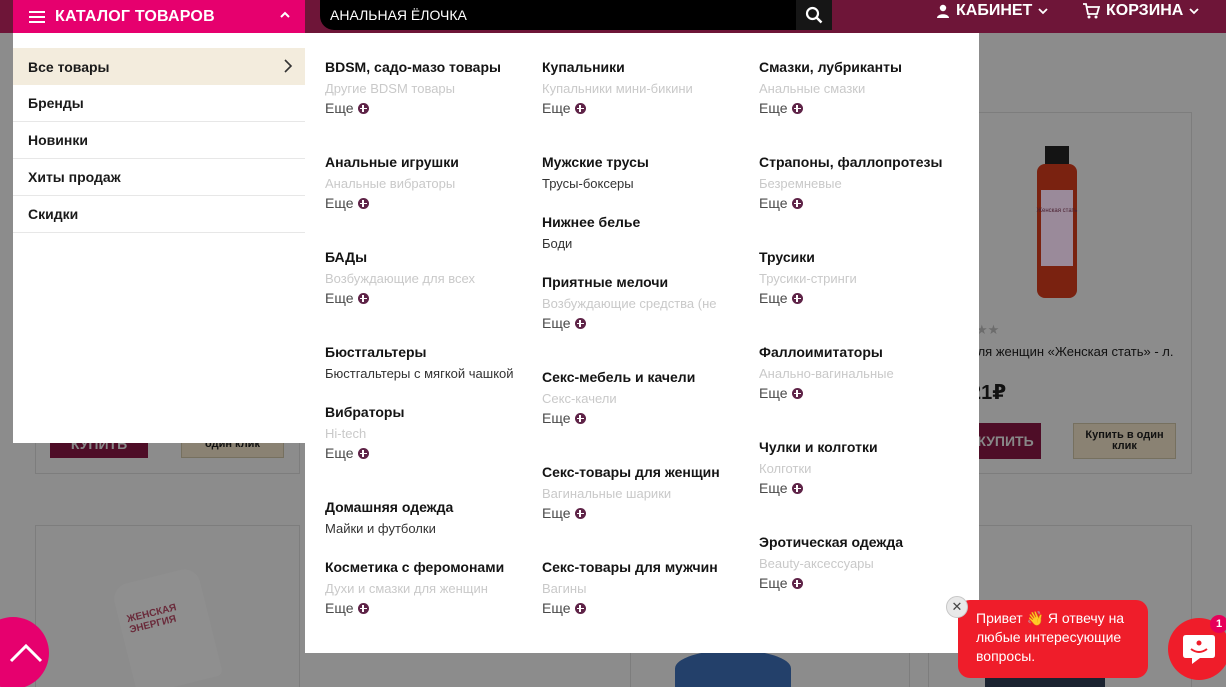 This screenshot has width=1226, height=687. Describe the element at coordinates (1140, 11) in the screenshot. I see `cart-link: КОРЗИНА` at that location.